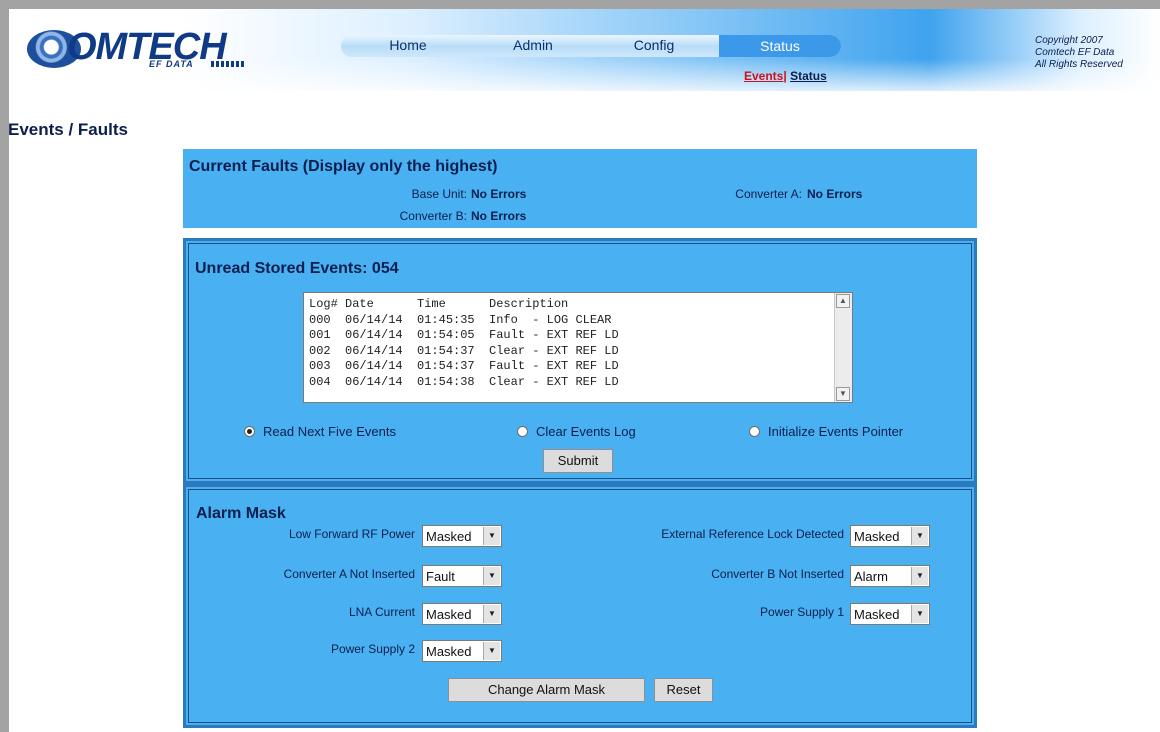  What do you see at coordinates (241, 513) in the screenshot?
I see `alarm-mask-heading: Alarm Mask` at bounding box center [241, 513].